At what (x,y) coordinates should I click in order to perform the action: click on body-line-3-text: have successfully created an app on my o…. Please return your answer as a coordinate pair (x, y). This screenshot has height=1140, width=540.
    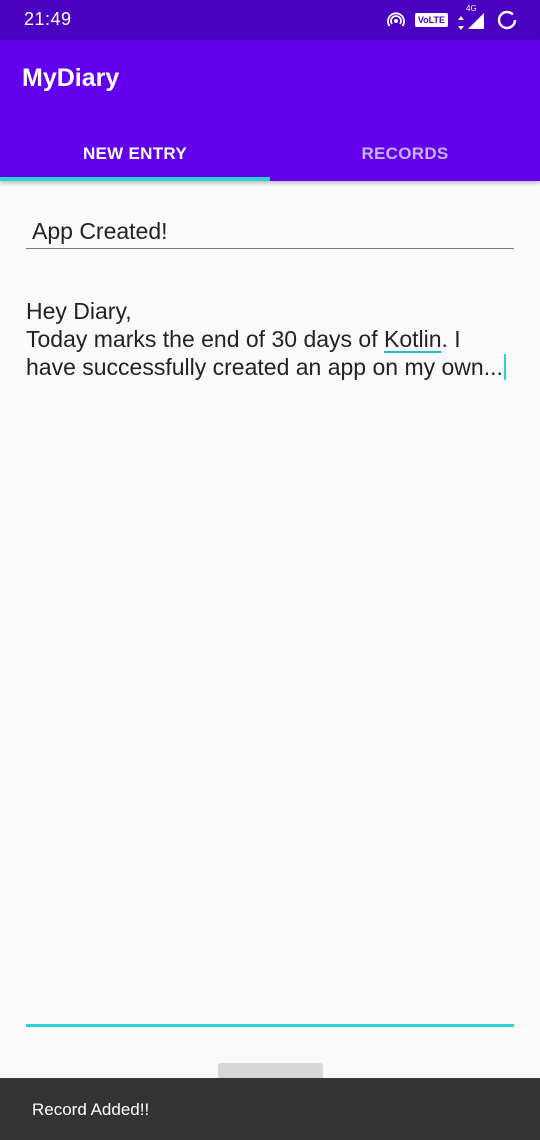
    Looking at the image, I should click on (264, 367).